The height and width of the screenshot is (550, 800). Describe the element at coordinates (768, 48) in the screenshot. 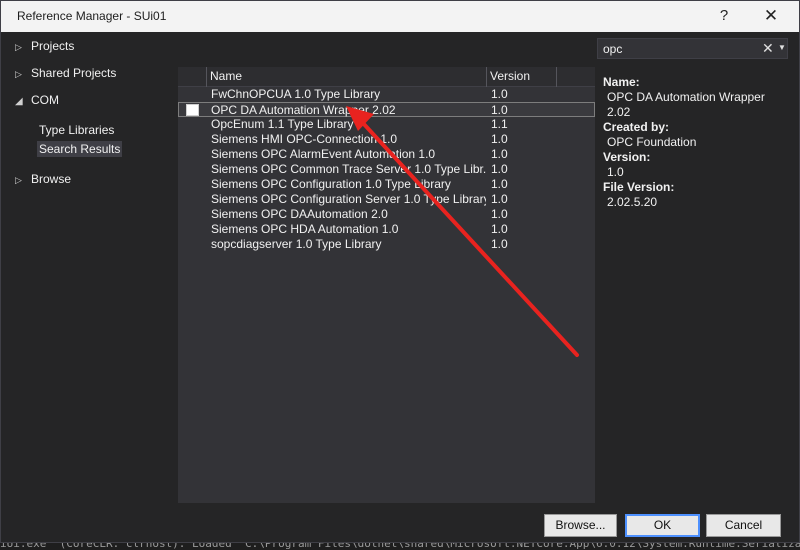

I see `clear-icon: ✕` at that location.